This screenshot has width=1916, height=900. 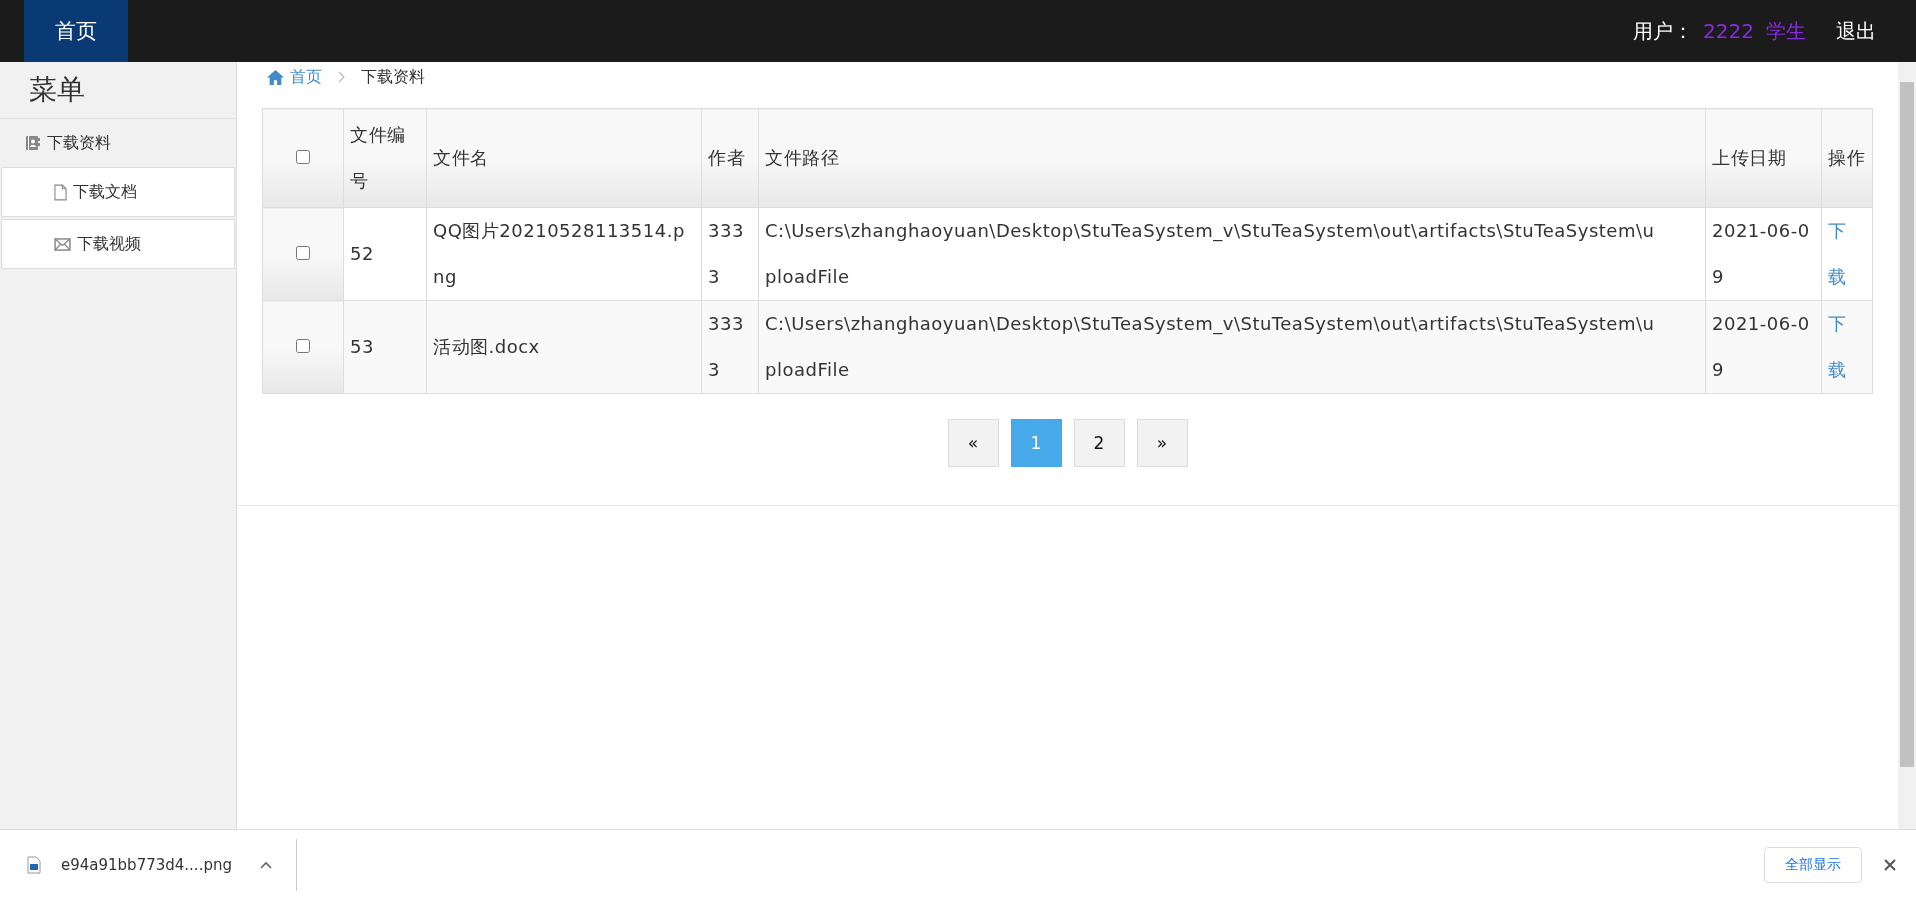 I want to click on scrollbar-thumb, so click(x=1907, y=424).